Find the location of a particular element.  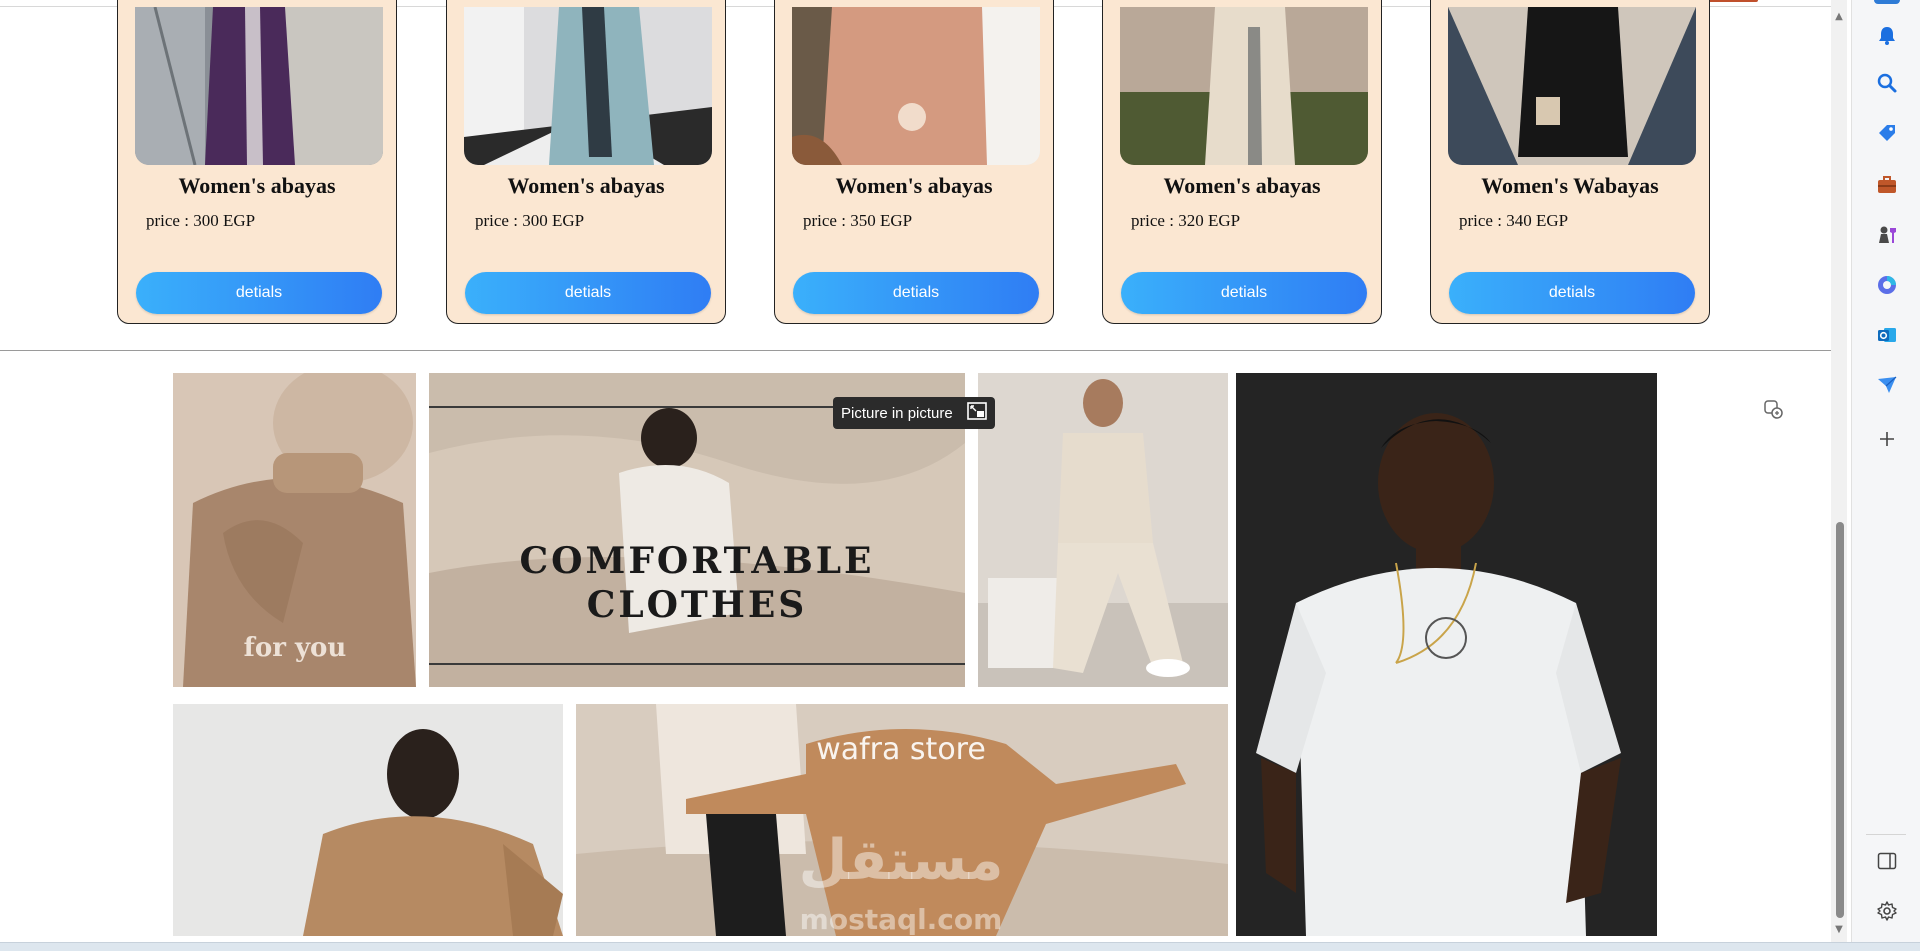

product-price: price : 340 EGP is located at coordinates (1514, 220).